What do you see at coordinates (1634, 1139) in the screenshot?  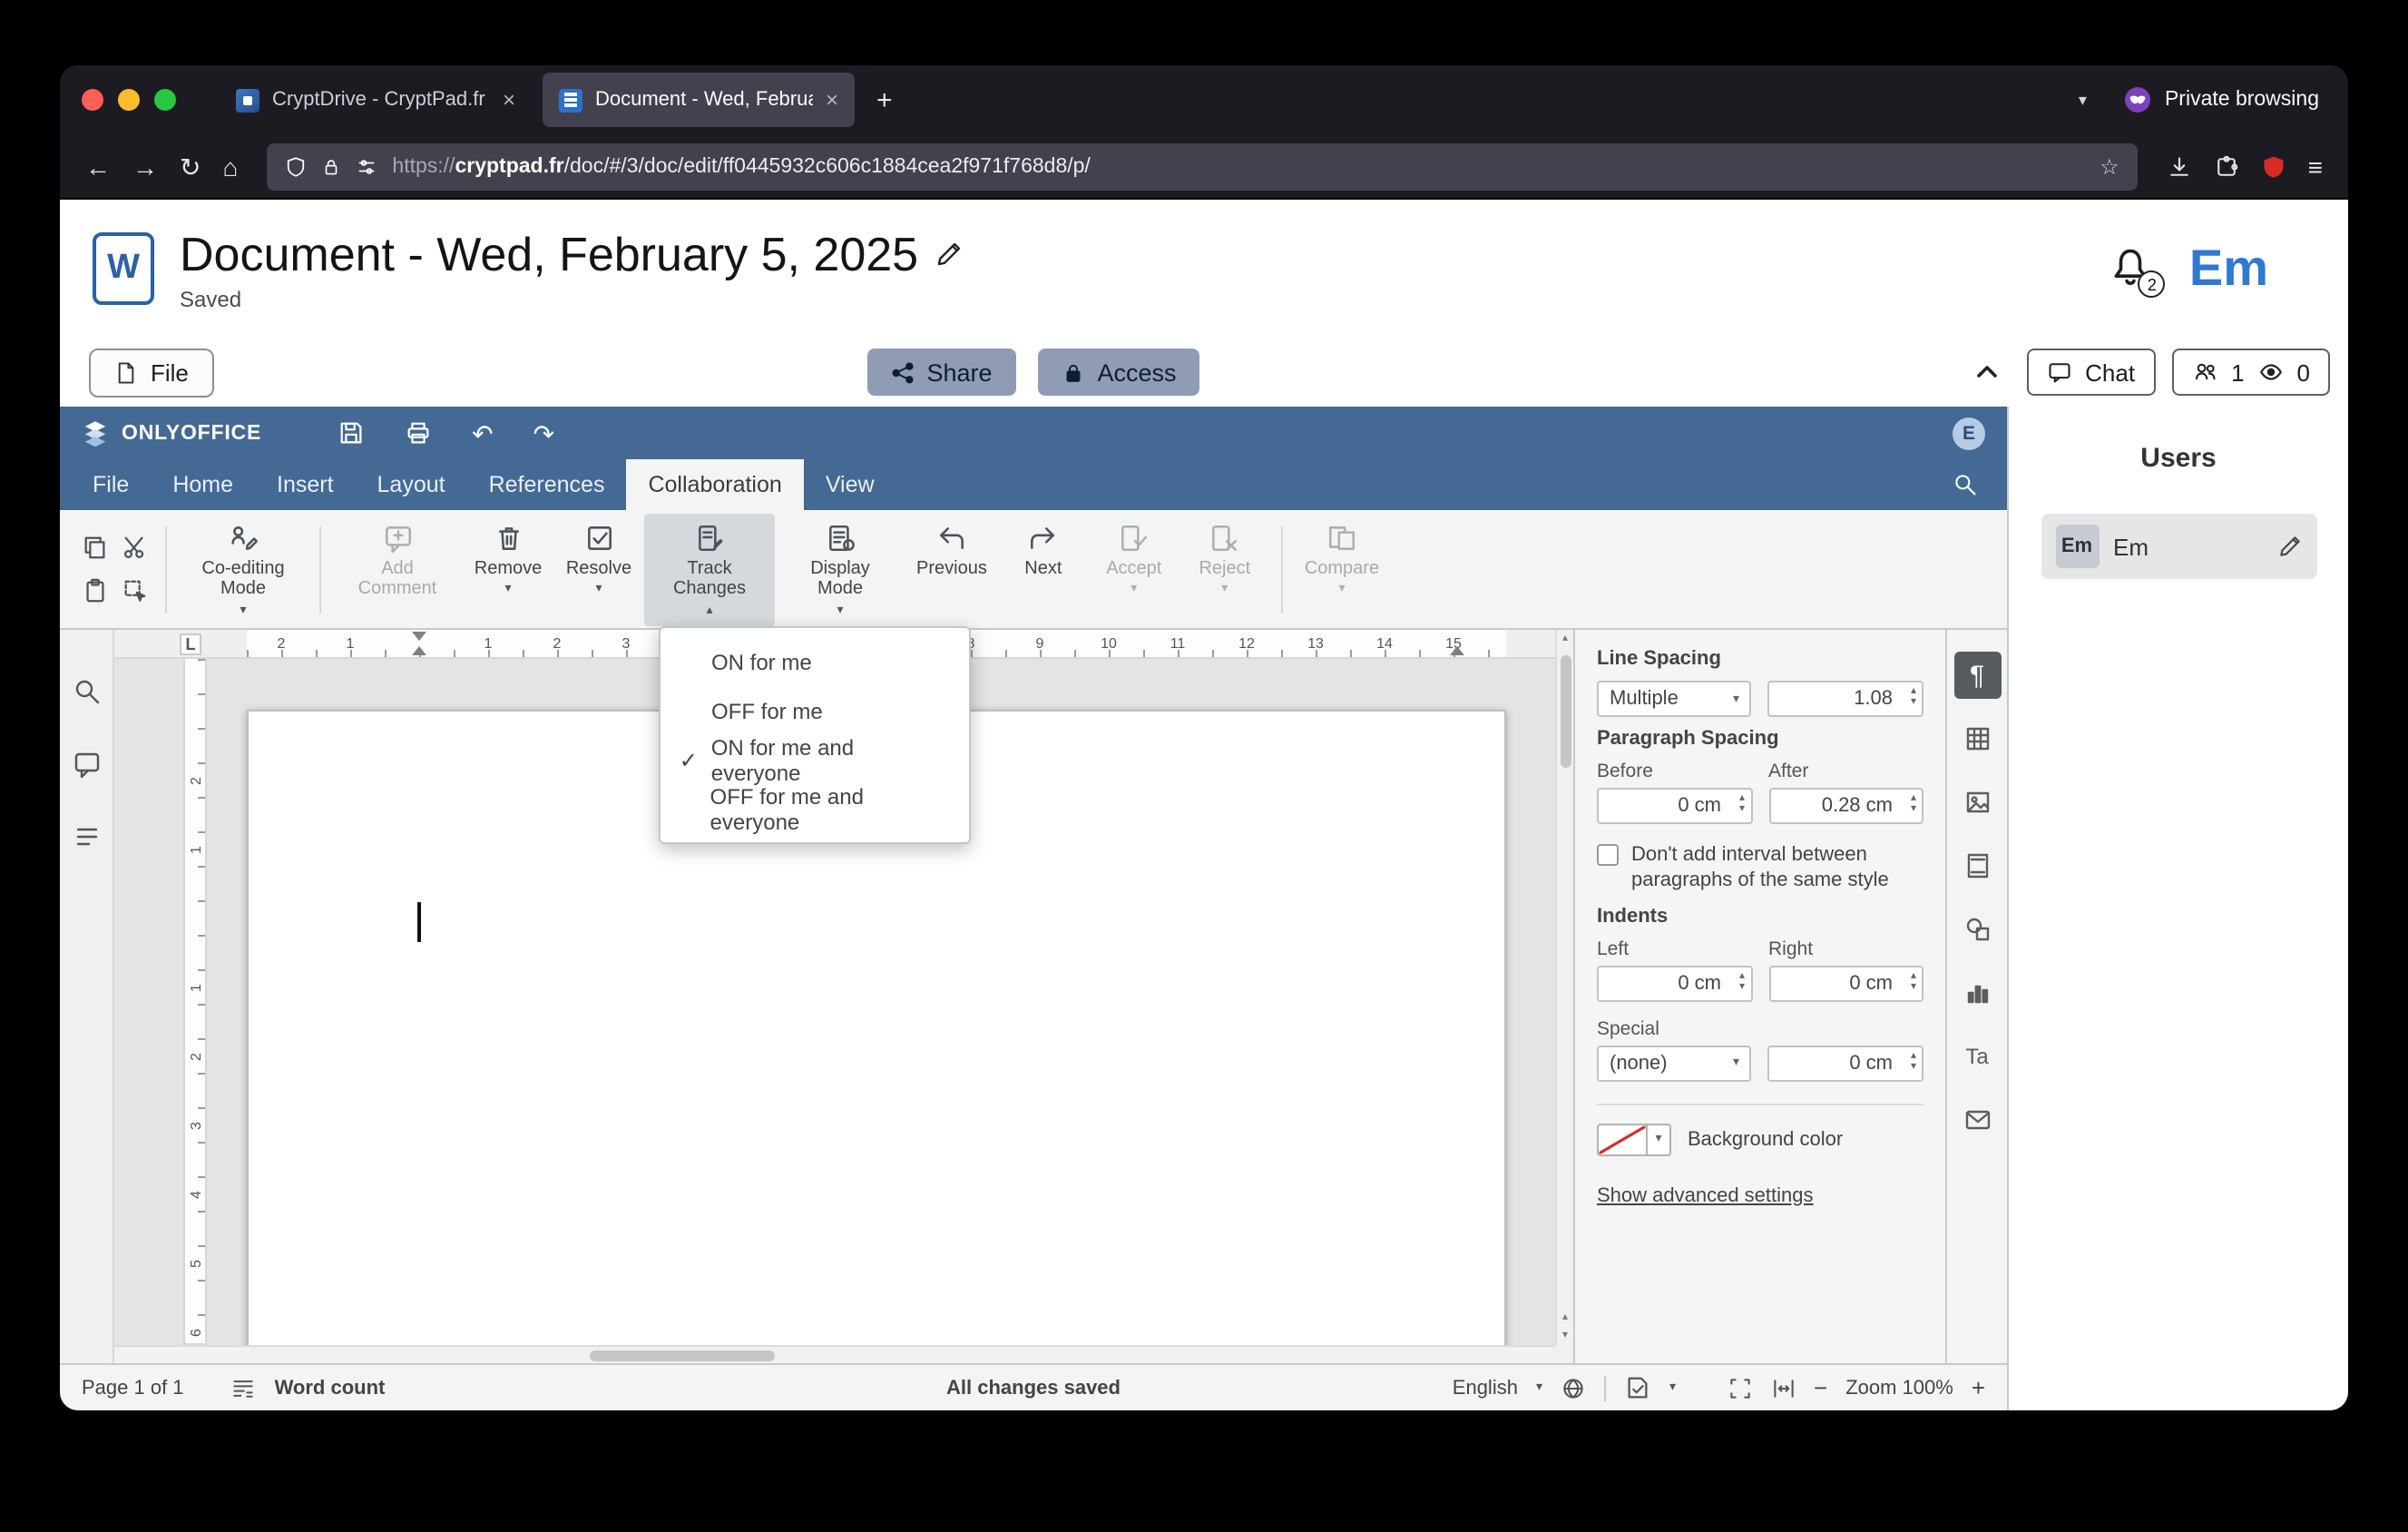 I see `background-color-swatch: ▾` at bounding box center [1634, 1139].